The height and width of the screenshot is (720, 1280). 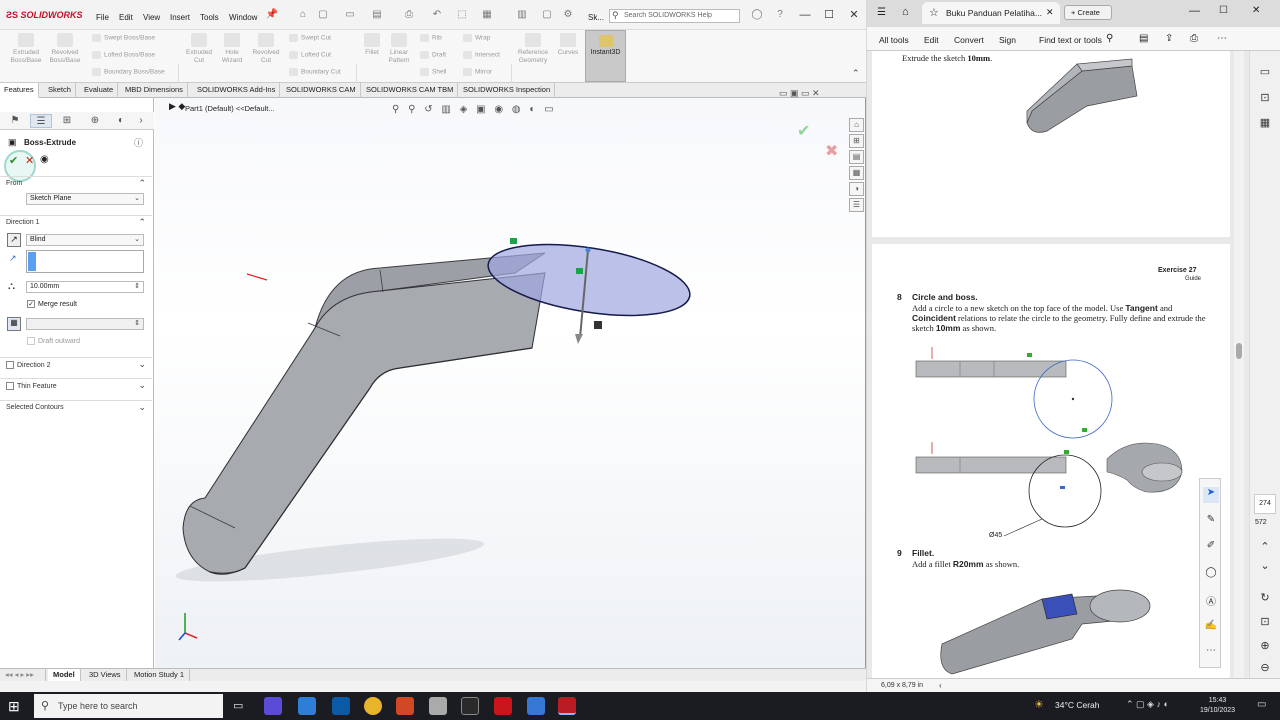 What do you see at coordinates (1211, 653) in the screenshot?
I see `more-tools-icon: ⋯` at bounding box center [1211, 653].